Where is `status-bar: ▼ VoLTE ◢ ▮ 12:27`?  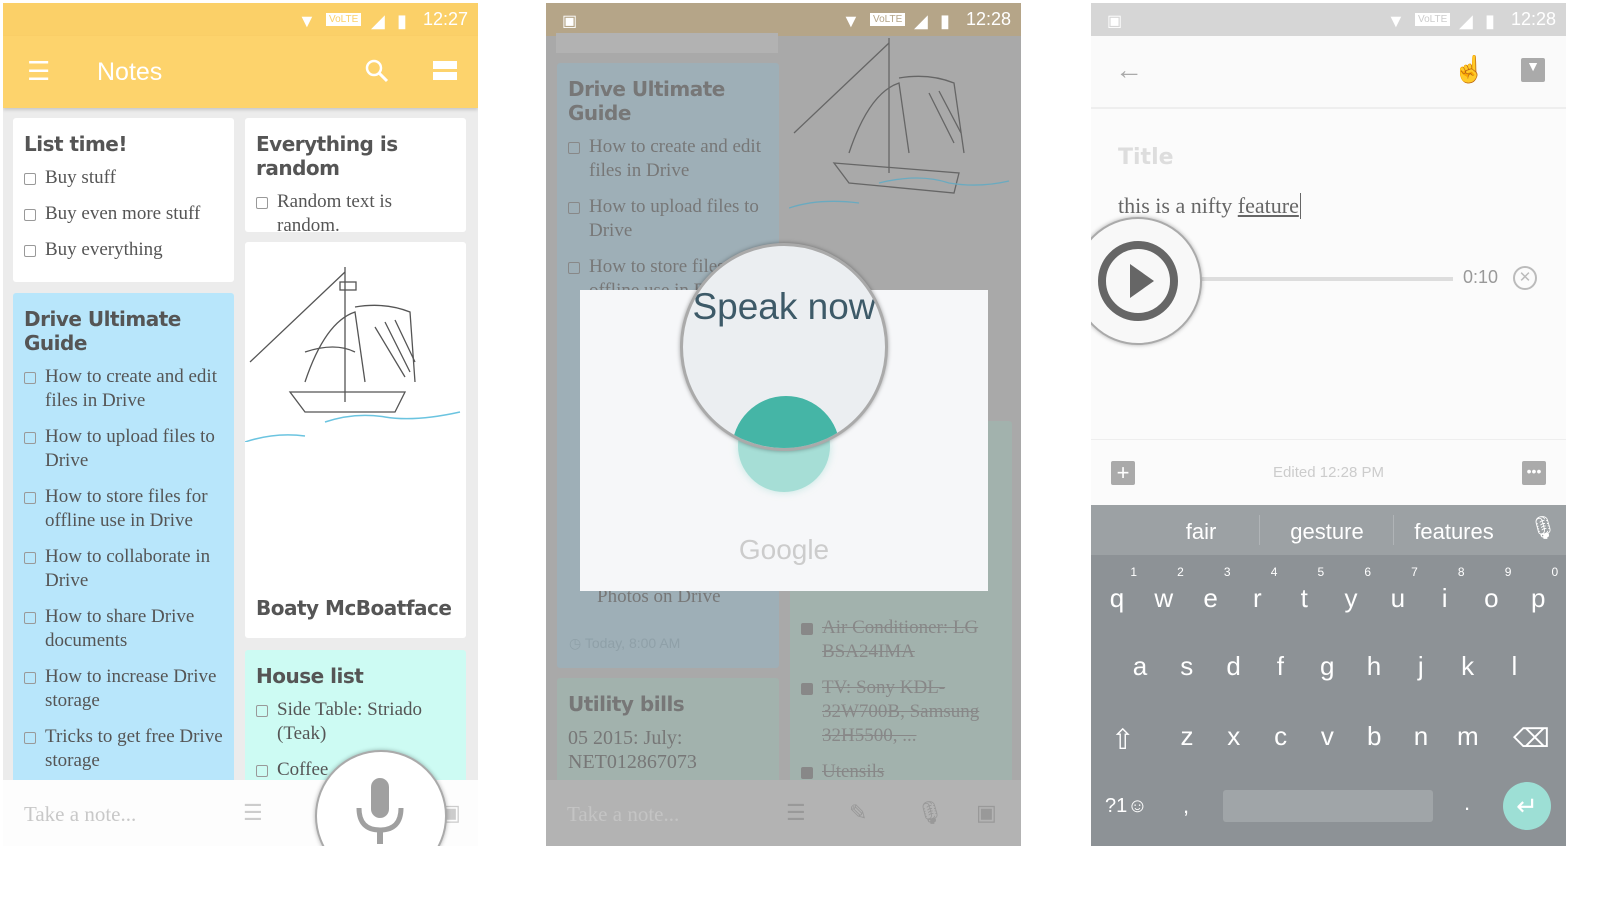 status-bar: ▼ VoLTE ◢ ▮ 12:27 is located at coordinates (240, 19).